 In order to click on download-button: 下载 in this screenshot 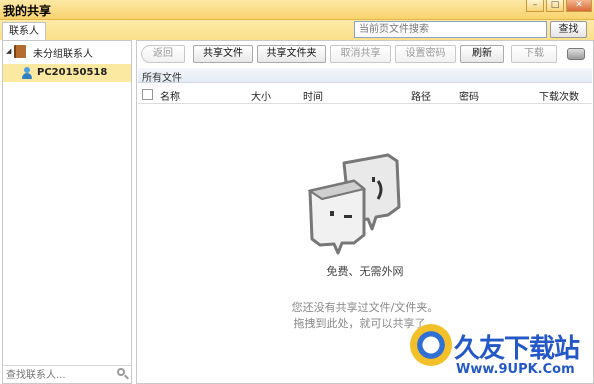, I will do `click(534, 54)`.